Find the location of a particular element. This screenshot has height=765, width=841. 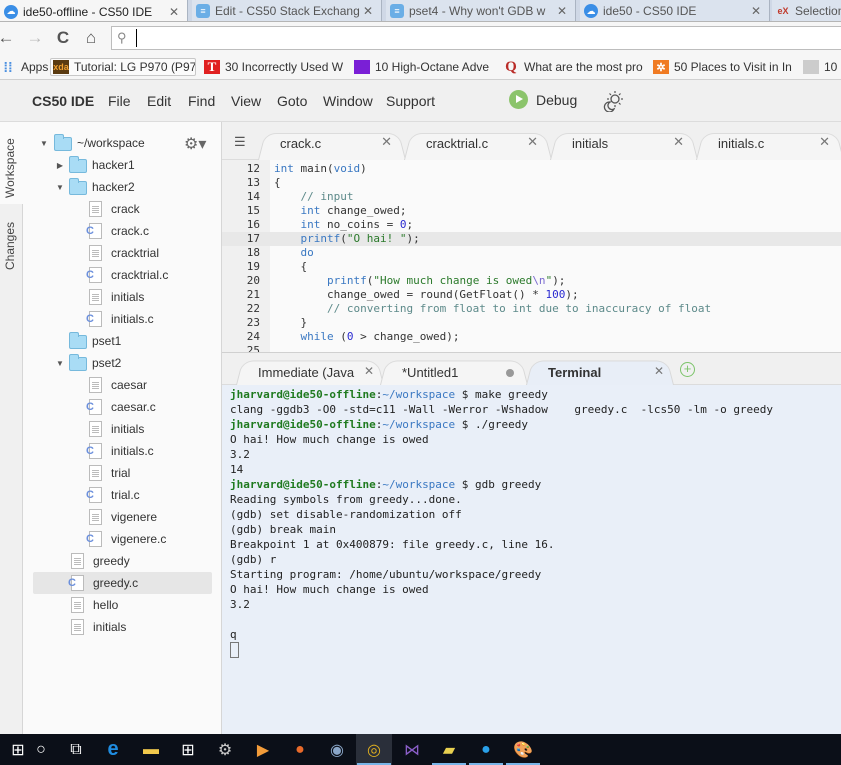

code-line: 12 int main(void) is located at coordinates (531, 169).